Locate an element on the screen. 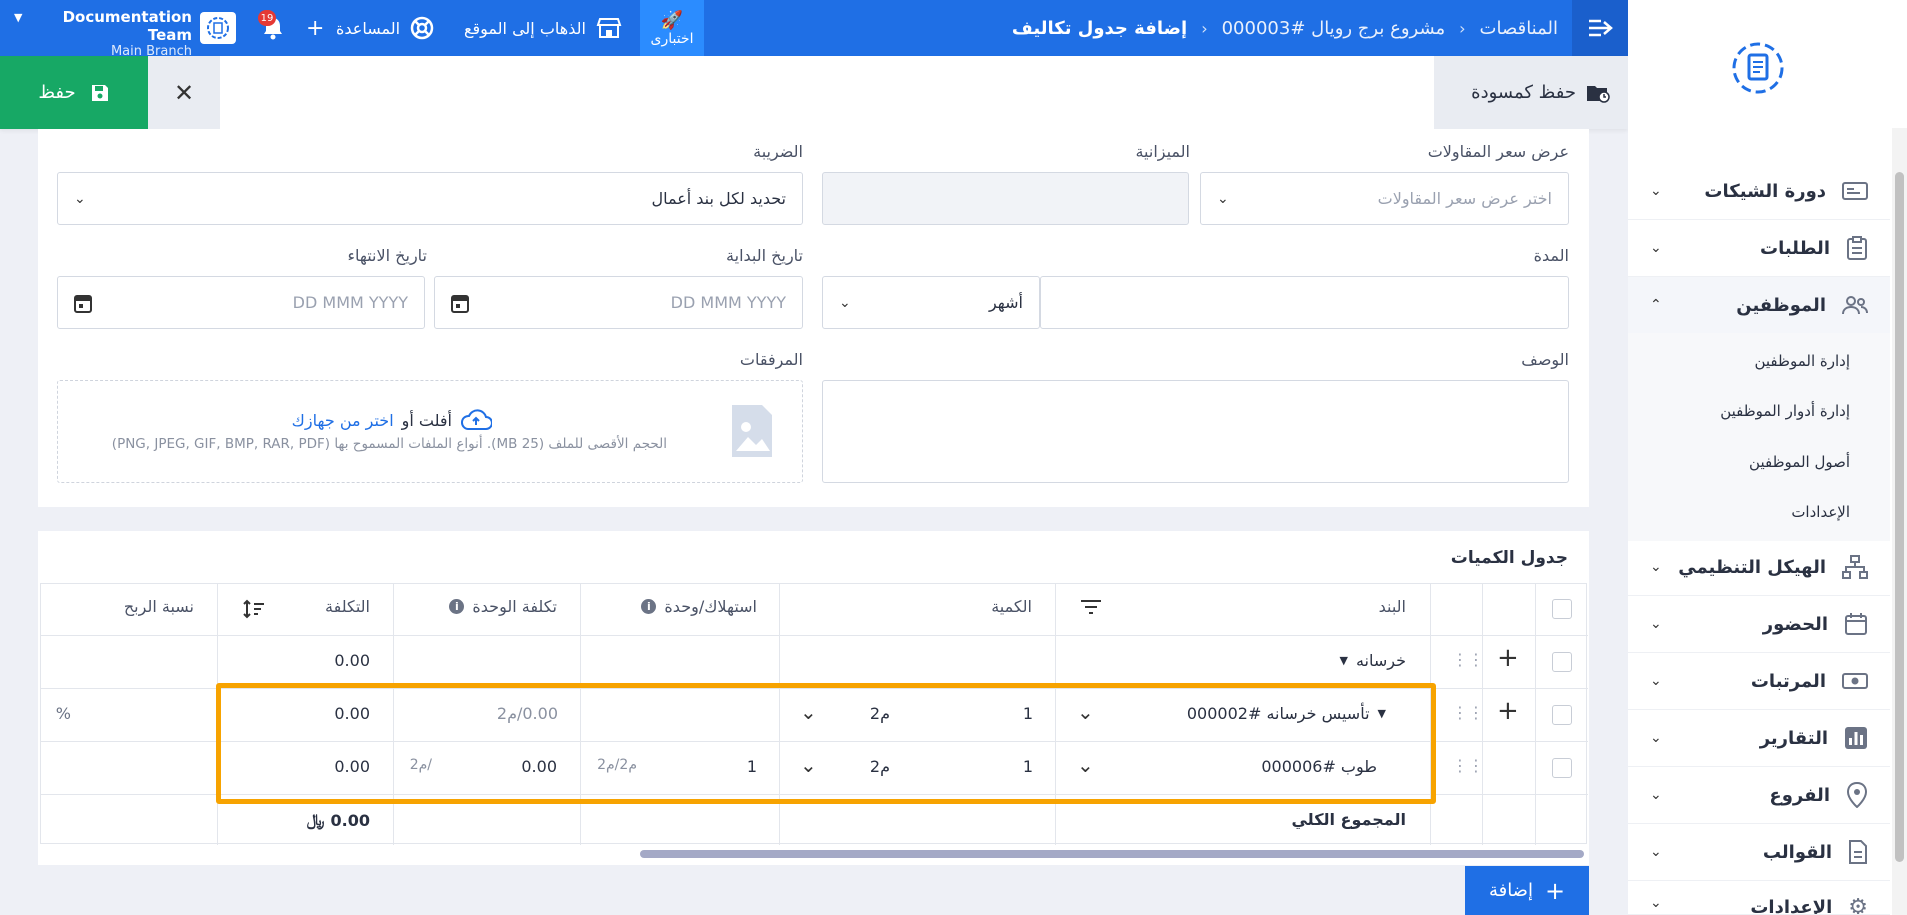 Image resolution: width=1907 pixels, height=915 pixels. duration-unit-select: أشهر ⌄ is located at coordinates (931, 302).